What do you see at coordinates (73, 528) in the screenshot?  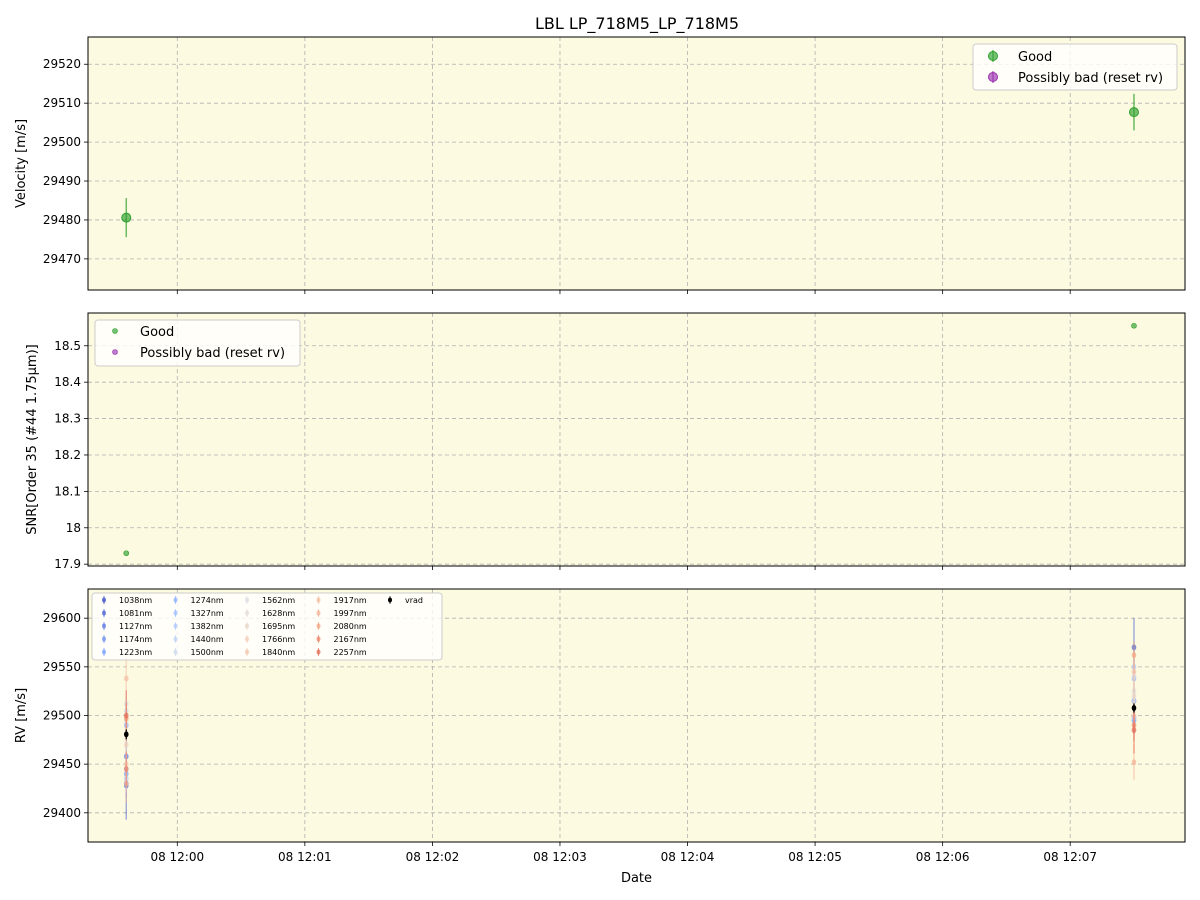 I see `y-tick-label: 18` at bounding box center [73, 528].